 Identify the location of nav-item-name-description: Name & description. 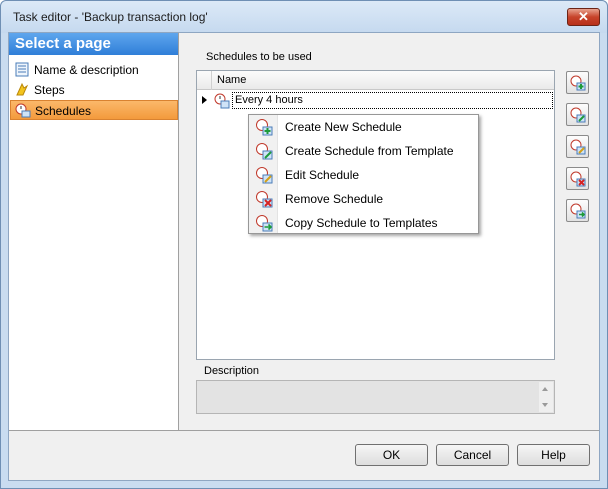
(94, 70).